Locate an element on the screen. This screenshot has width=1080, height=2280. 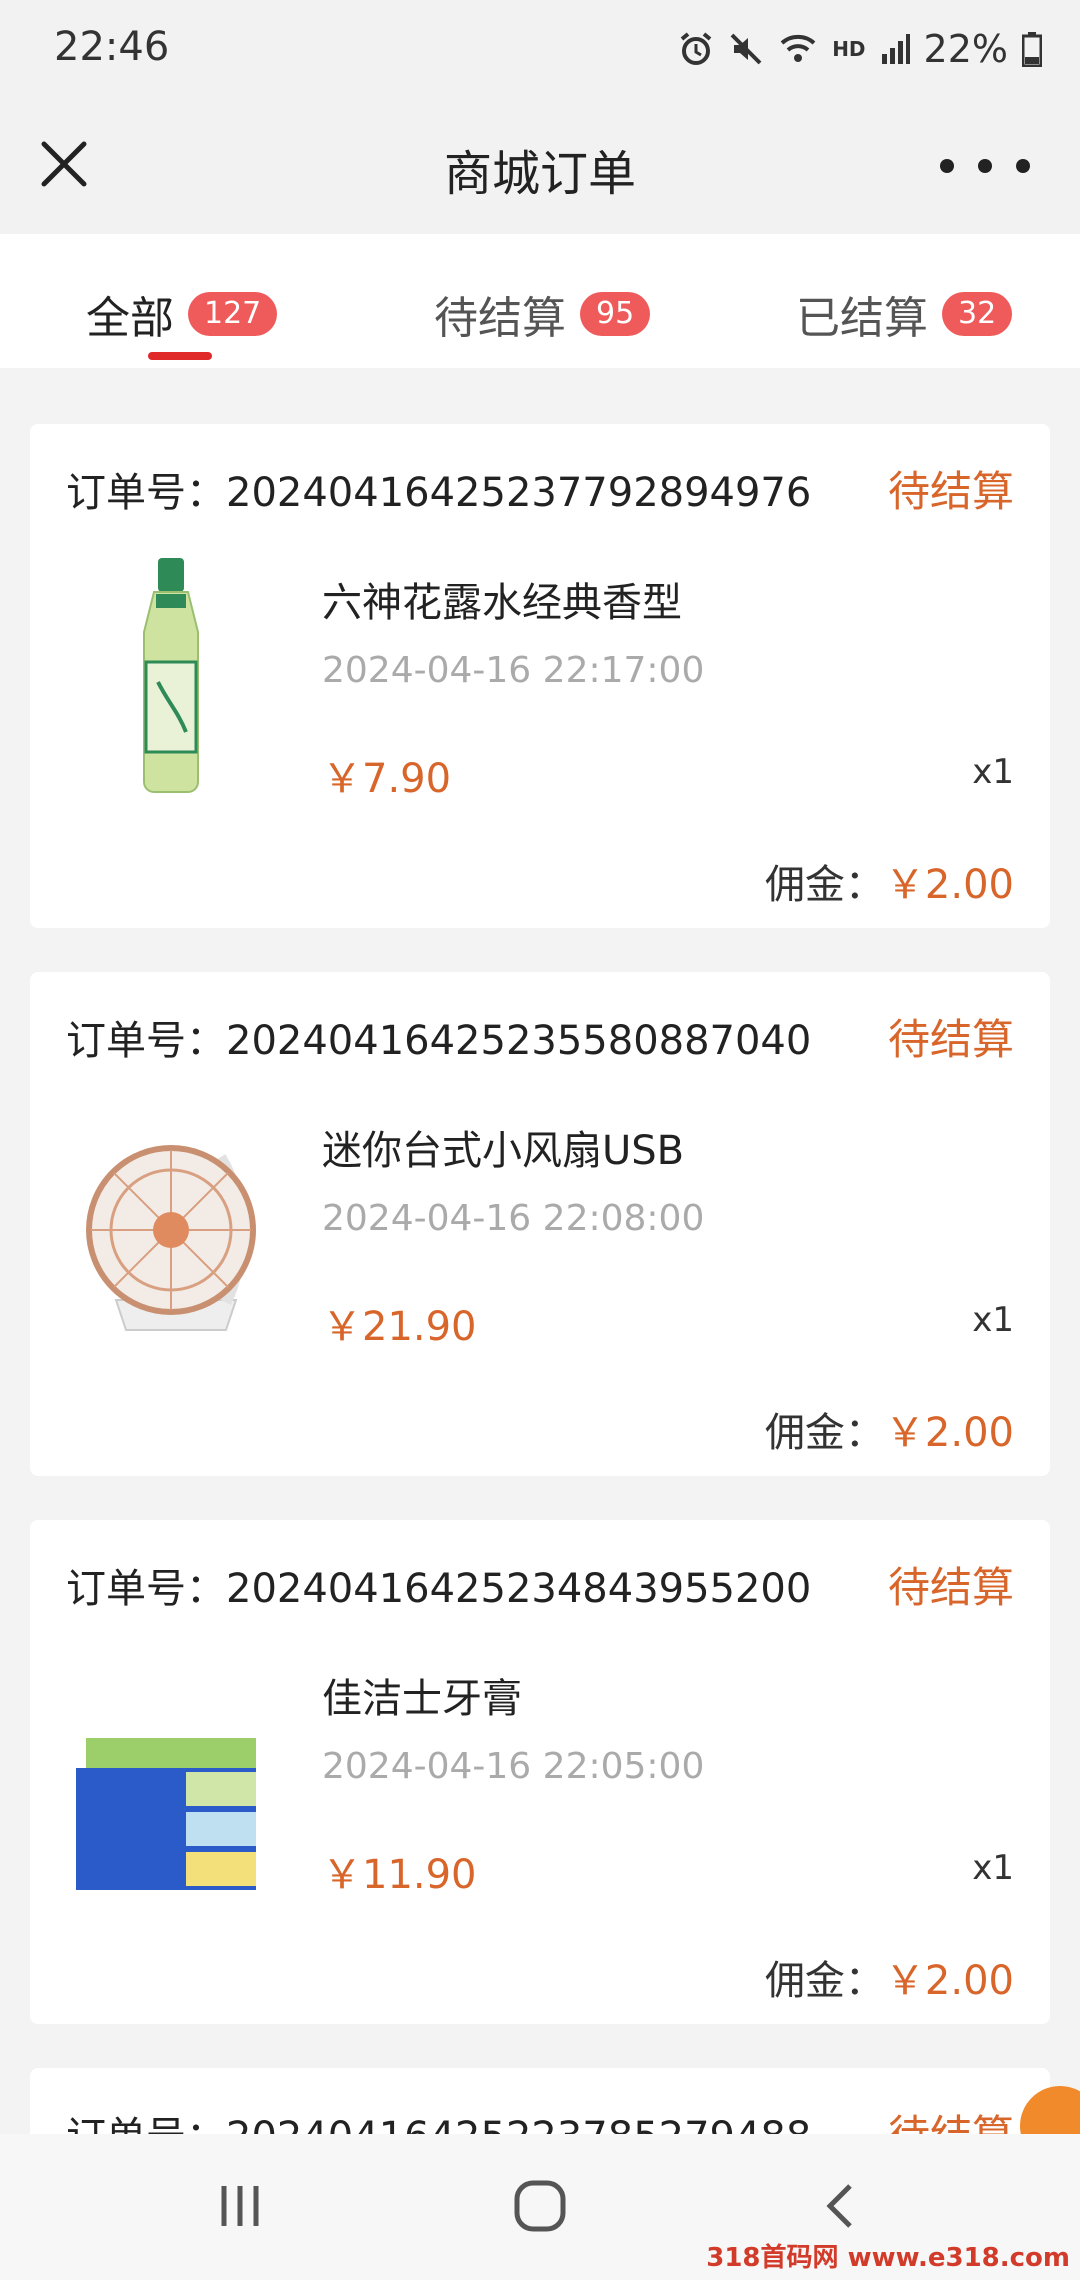
count-badge: 32 is located at coordinates (977, 314).